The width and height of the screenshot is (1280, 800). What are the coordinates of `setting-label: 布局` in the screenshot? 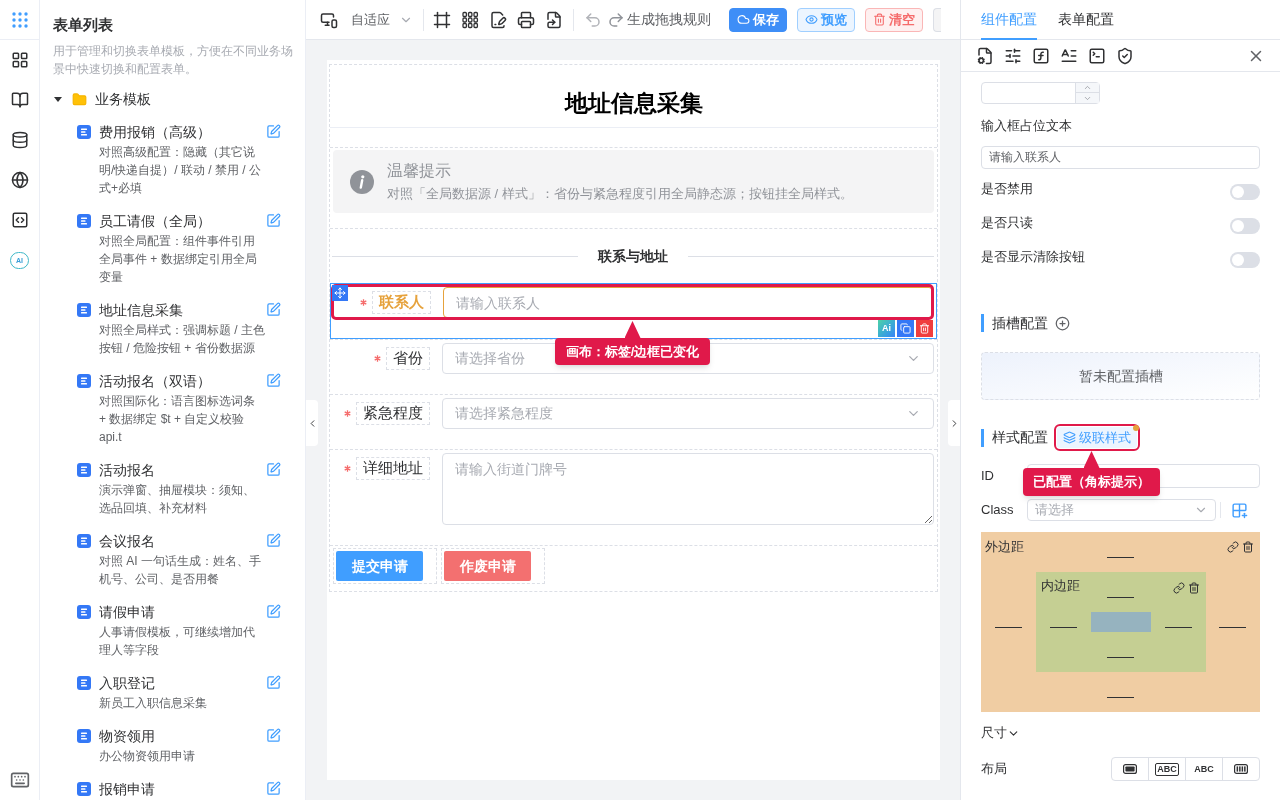 It's located at (994, 769).